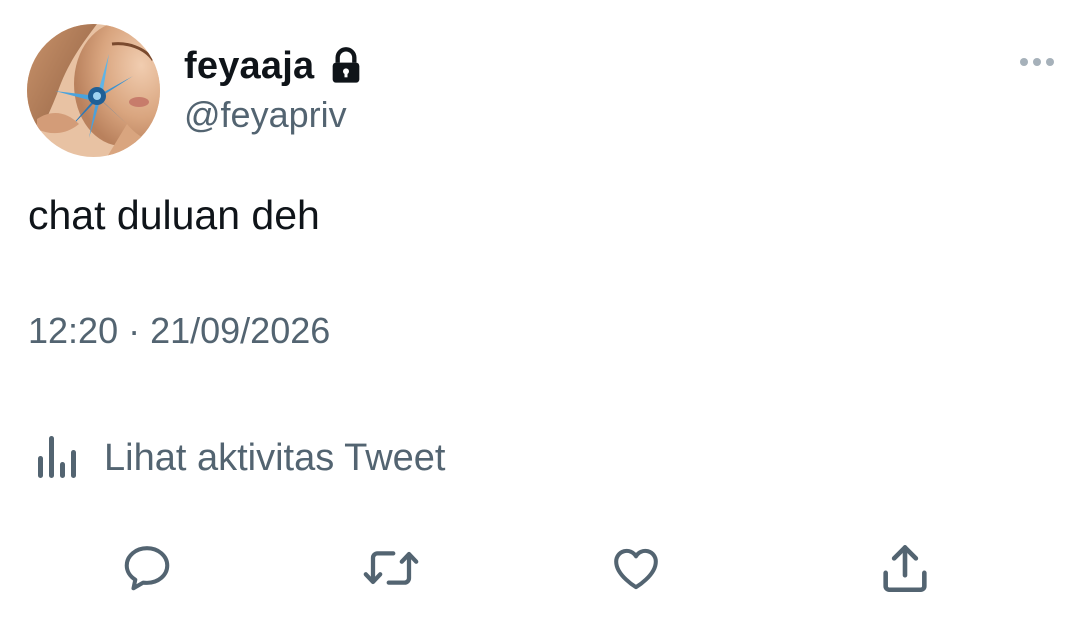 The image size is (1080, 624). Describe the element at coordinates (59, 458) in the screenshot. I see `analytics-icon` at that location.